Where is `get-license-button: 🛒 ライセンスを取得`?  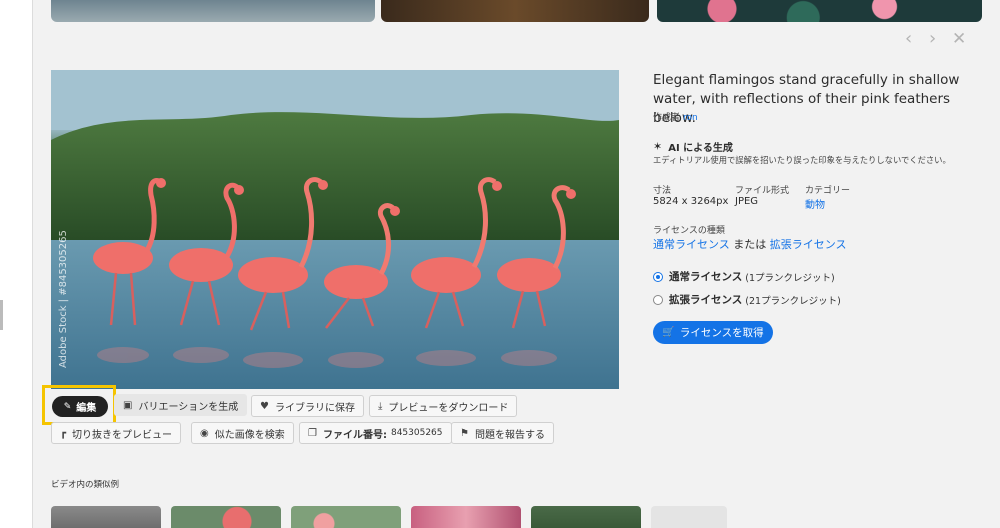 get-license-button: 🛒 ライセンスを取得 is located at coordinates (713, 332).